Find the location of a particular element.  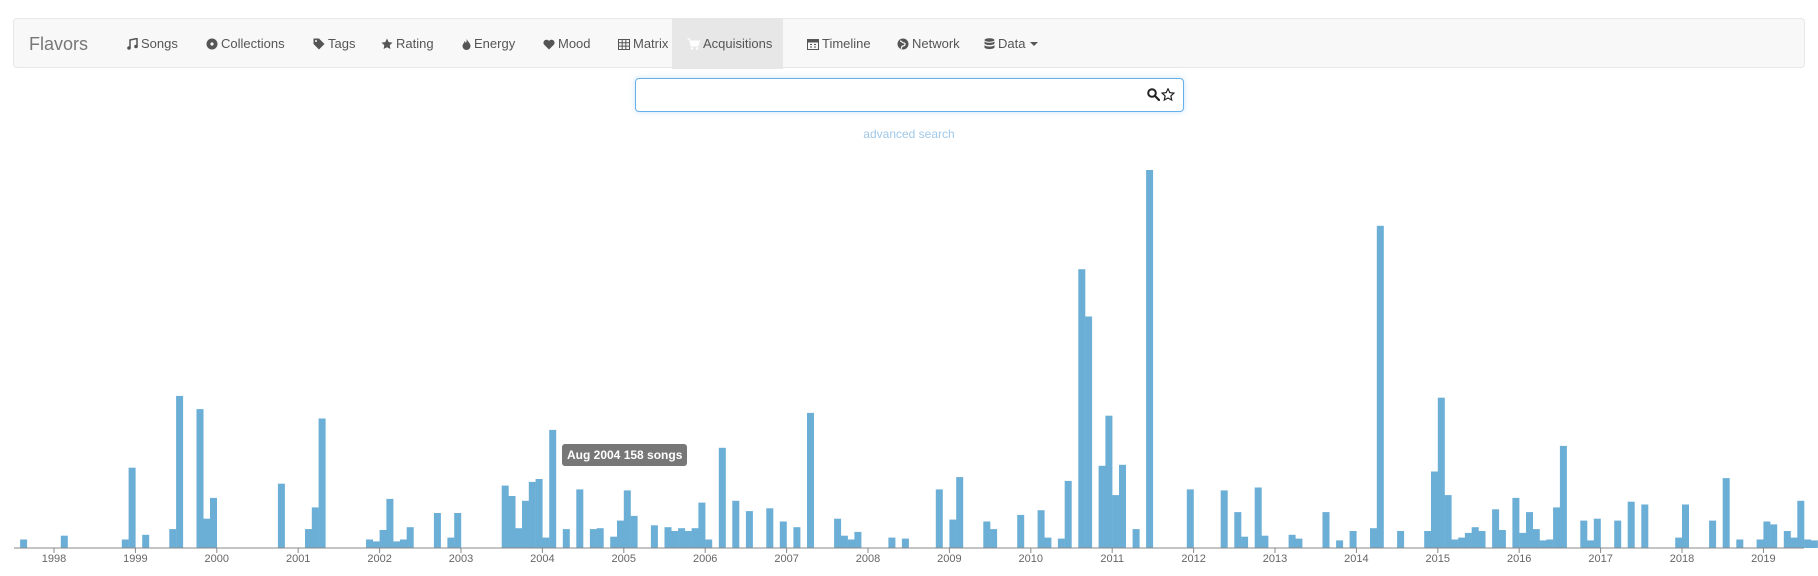

nav-tags: Tags is located at coordinates (334, 44).